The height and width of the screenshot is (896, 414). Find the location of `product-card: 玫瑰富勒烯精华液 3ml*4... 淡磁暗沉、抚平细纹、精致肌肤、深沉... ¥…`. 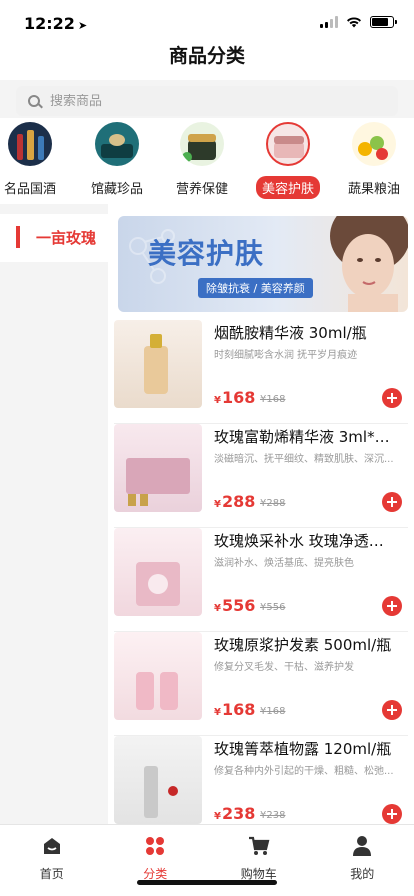

product-card: 玫瑰富勒烯精华液 3ml*4... 淡磁暗沉、抚平细纹、精致肌肤、深沉... ¥… is located at coordinates (261, 476).